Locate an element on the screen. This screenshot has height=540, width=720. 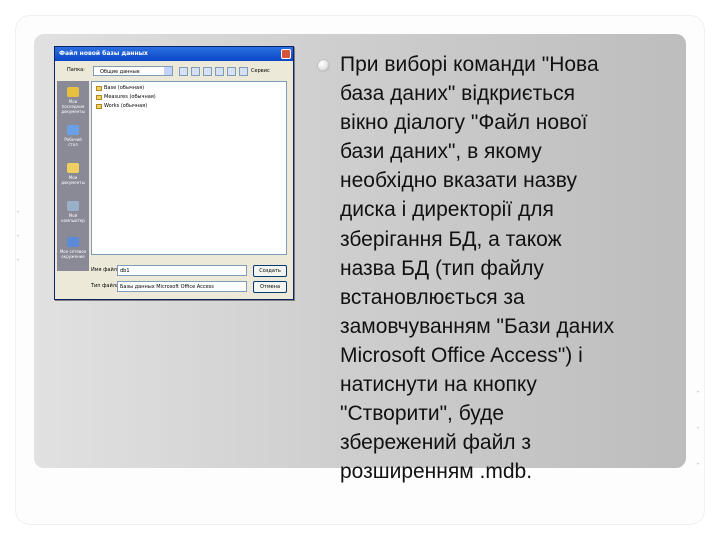
list-item: Base (обычная) is located at coordinates (120, 88).